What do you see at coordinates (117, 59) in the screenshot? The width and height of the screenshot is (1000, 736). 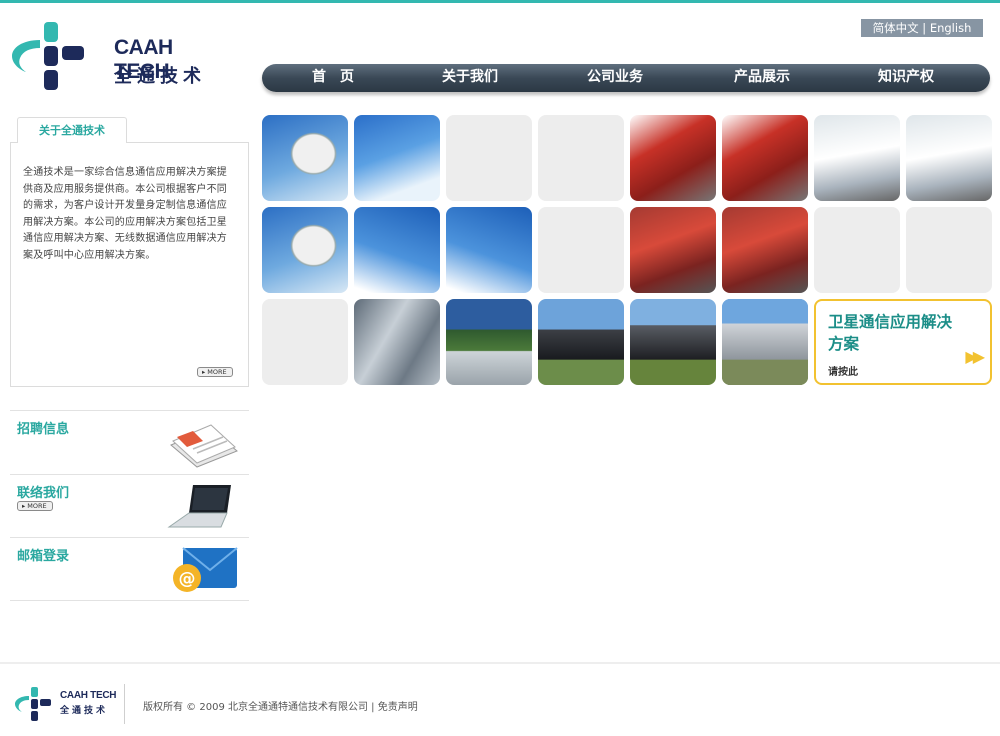 I see `site-logo: CAAH TECH 全通技术` at bounding box center [117, 59].